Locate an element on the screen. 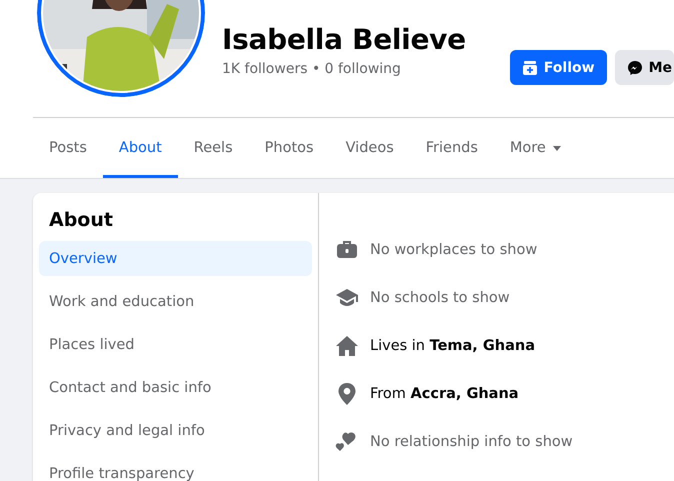  profile-tab: Friends is located at coordinates (452, 148).